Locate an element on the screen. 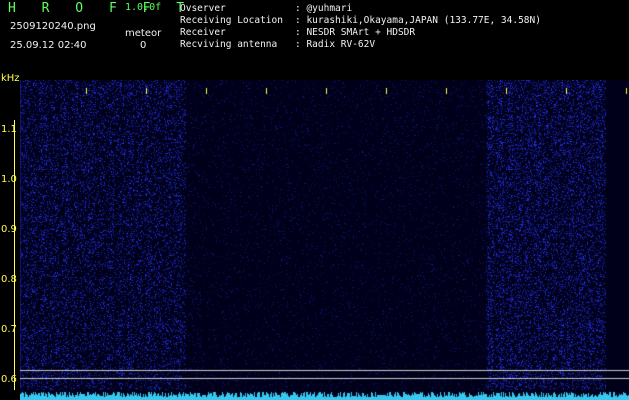 The image size is (629, 400). meteor-label: meteor is located at coordinates (143, 33).